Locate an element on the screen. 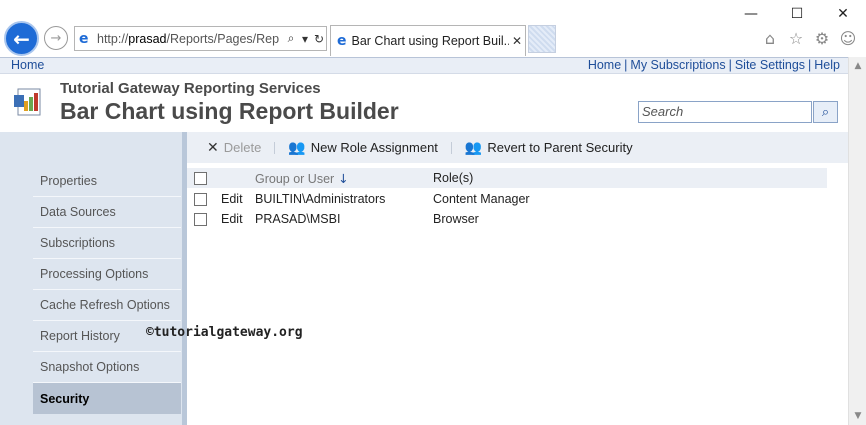 This screenshot has height=425, width=866. address-bar: e http://prasad/Reports/Pages/Rep ⌕ ▾ ↻ is located at coordinates (200, 38).